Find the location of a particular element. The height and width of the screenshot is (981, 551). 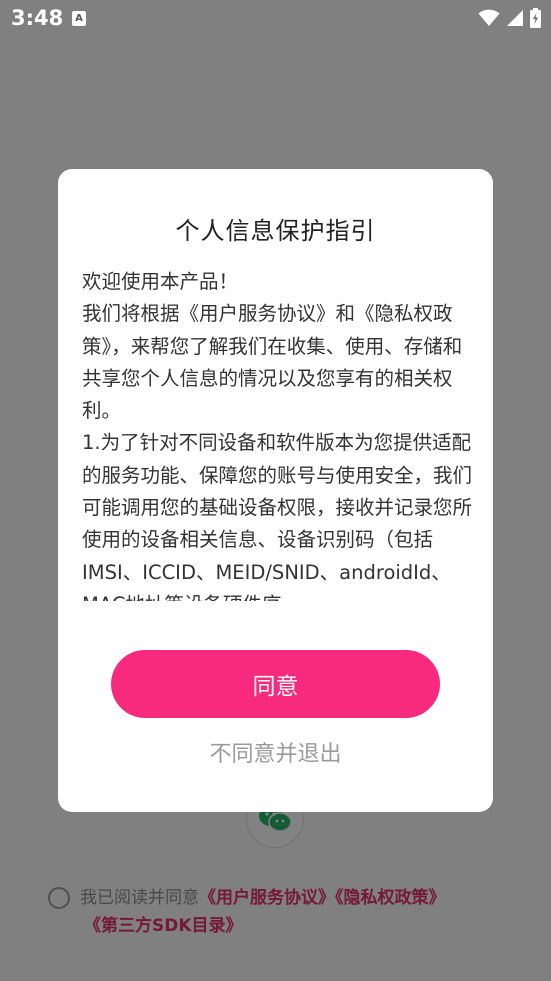

wifi-icon is located at coordinates (489, 17).